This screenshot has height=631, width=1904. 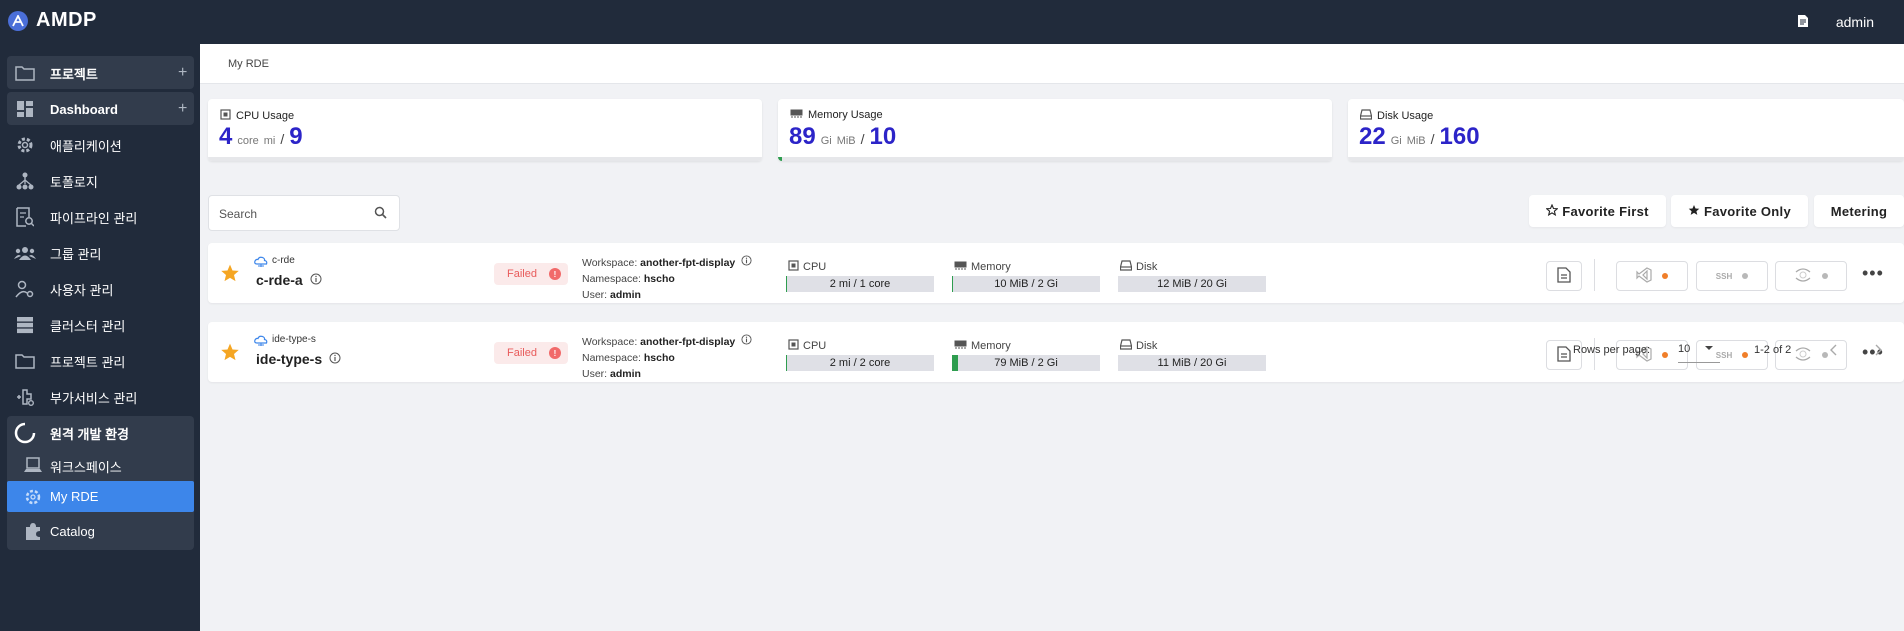 What do you see at coordinates (100, 217) in the screenshot?
I see `sidebar-item-pipeline: 파이프라인 관리` at bounding box center [100, 217].